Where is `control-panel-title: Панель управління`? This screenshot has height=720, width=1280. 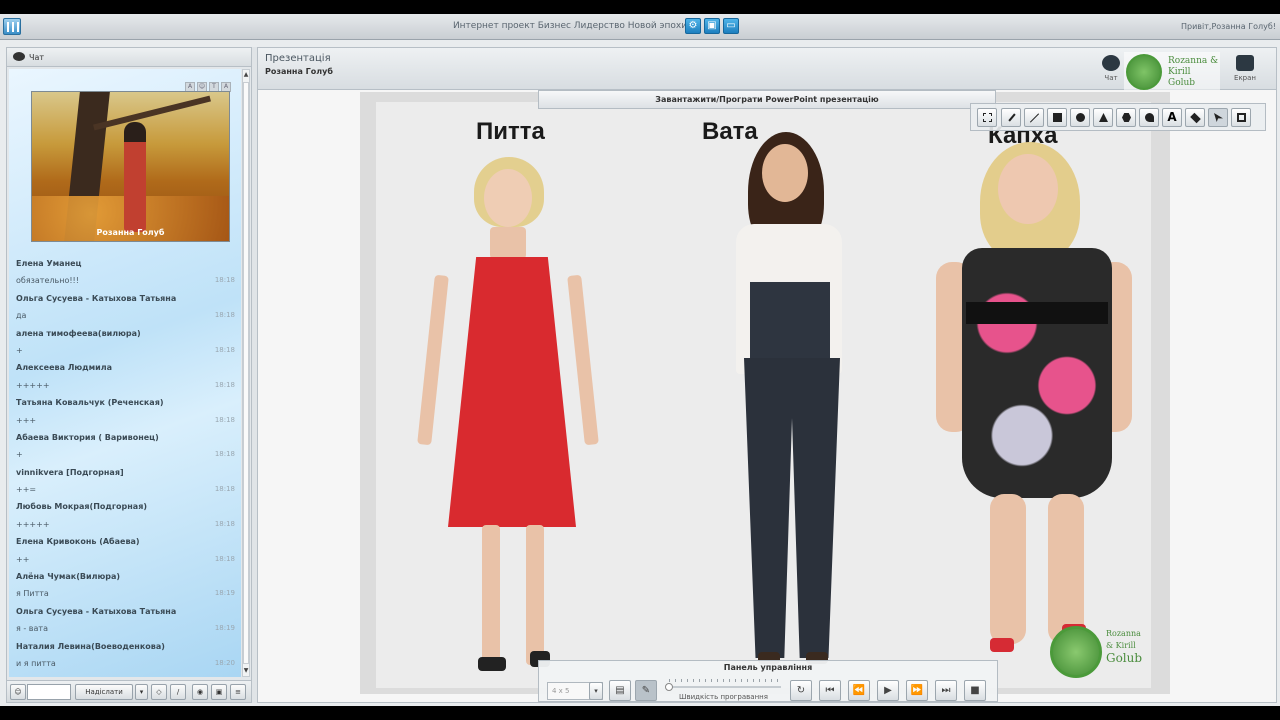 control-panel-title: Панель управління is located at coordinates (768, 667).